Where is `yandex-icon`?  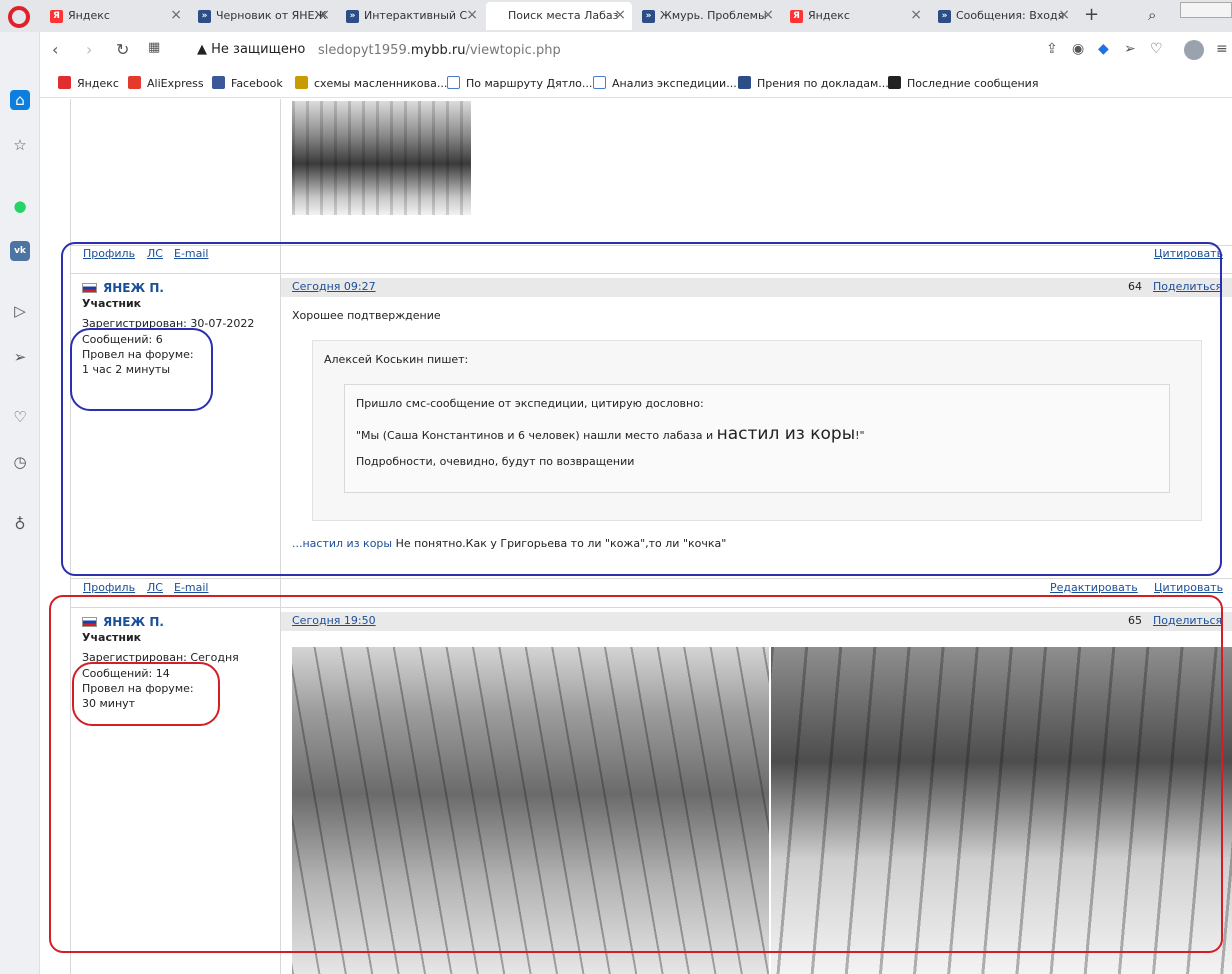 yandex-icon is located at coordinates (64, 82).